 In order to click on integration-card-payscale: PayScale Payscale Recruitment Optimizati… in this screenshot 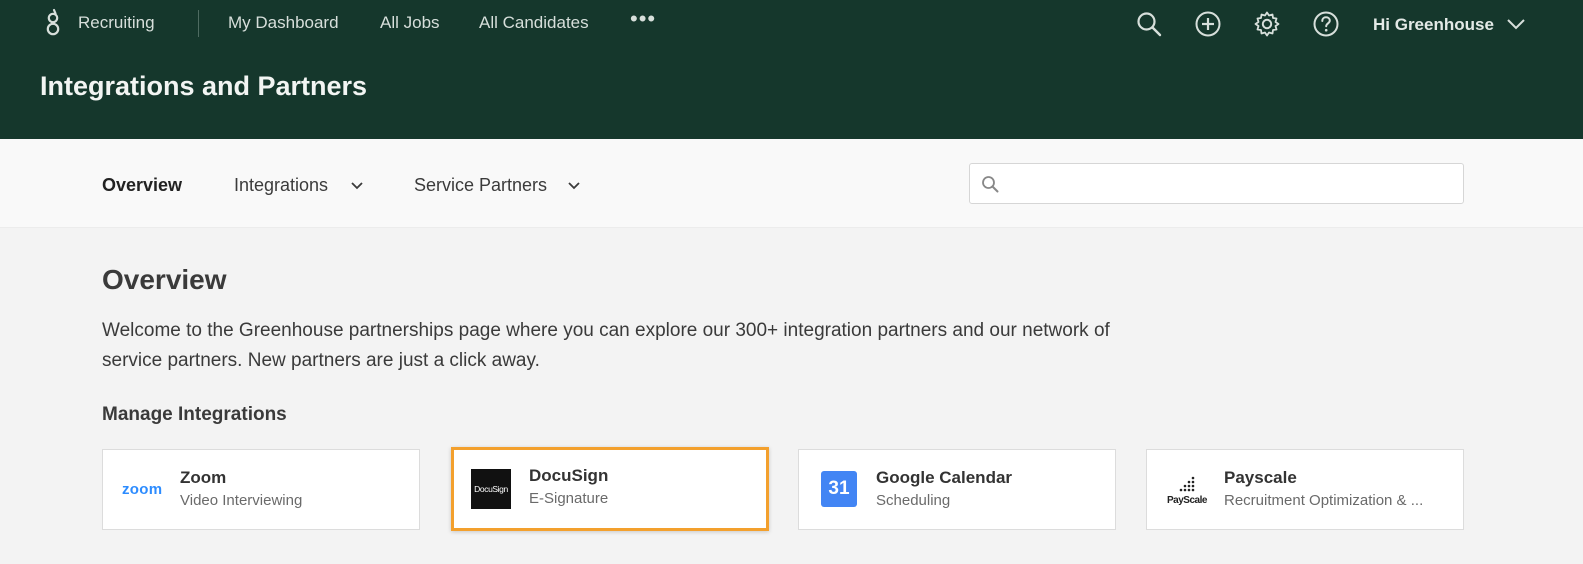, I will do `click(1305, 489)`.